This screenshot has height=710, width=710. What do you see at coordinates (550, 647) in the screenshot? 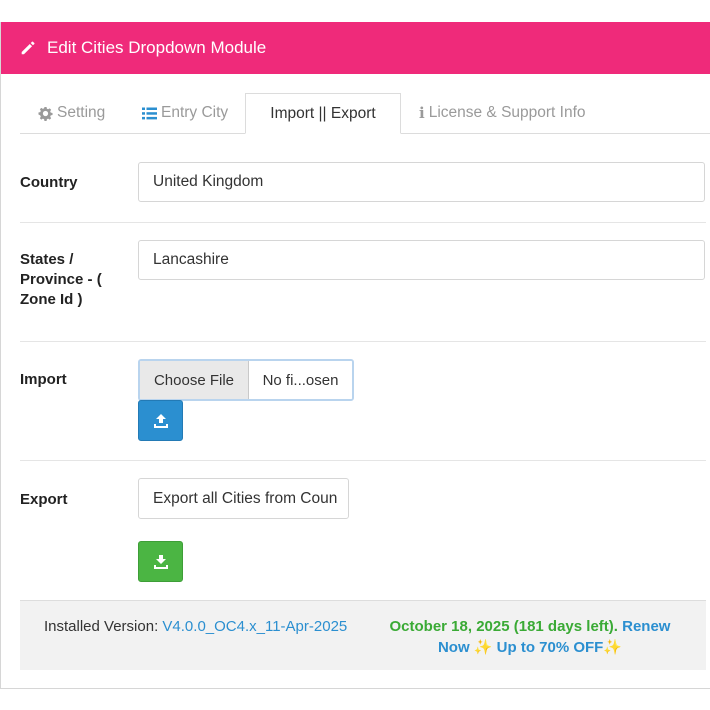
I see `offer-text: Up to 70% OFF` at bounding box center [550, 647].